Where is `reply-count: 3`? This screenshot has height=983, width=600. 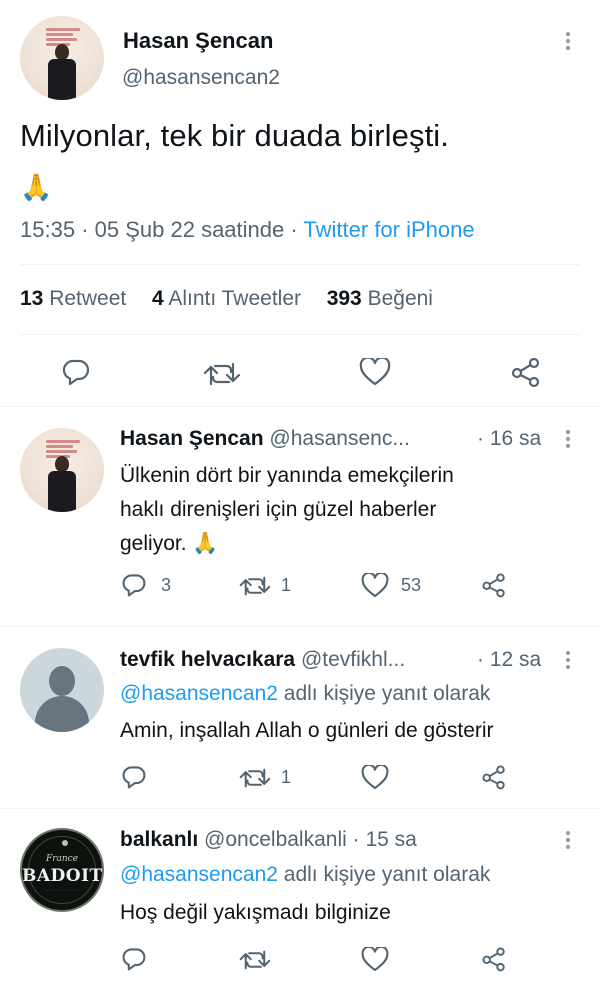 reply-count: 3 is located at coordinates (166, 585).